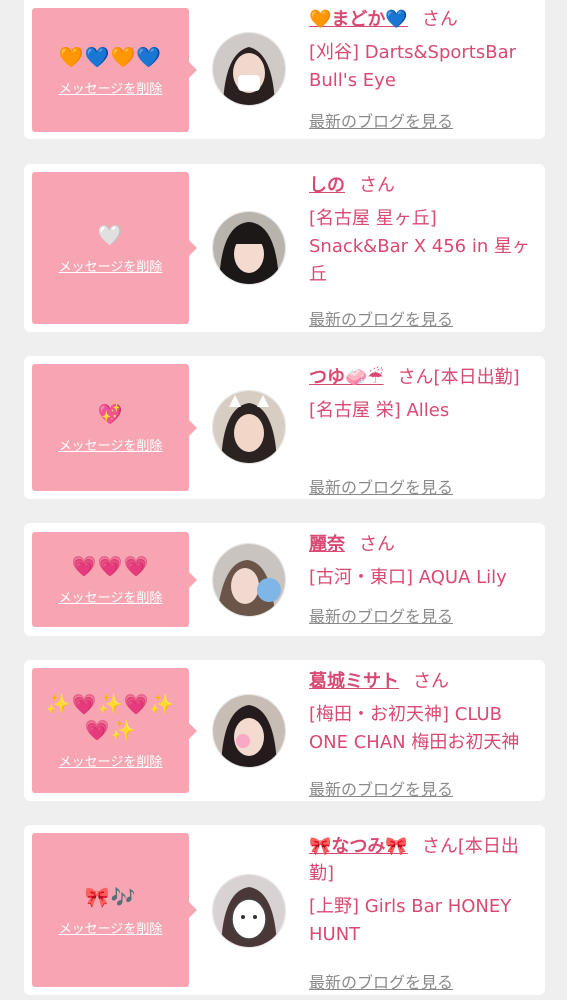  I want to click on store-name: [上野] Girls Bar HONEY HUNT, so click(410, 920).